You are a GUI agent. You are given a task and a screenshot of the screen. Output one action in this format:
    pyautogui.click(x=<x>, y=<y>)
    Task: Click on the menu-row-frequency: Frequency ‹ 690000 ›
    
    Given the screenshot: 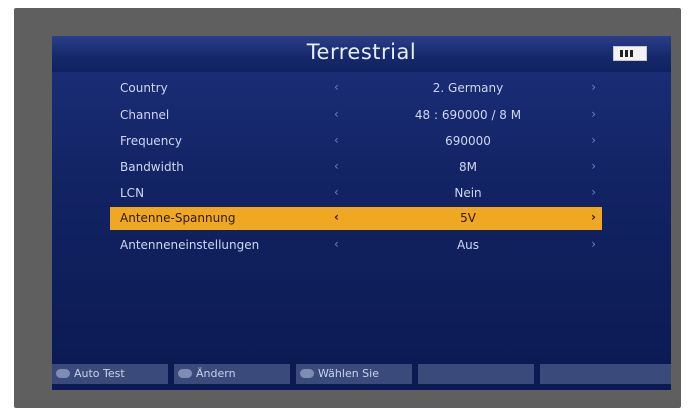 What is the action you would take?
    pyautogui.click(x=356, y=141)
    